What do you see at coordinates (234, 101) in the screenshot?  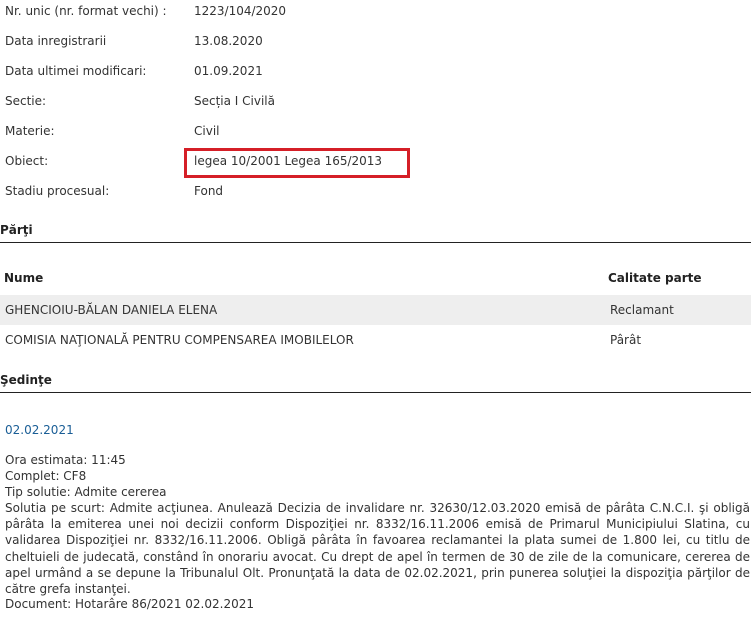 I see `info-value: Secția I Civilă` at bounding box center [234, 101].